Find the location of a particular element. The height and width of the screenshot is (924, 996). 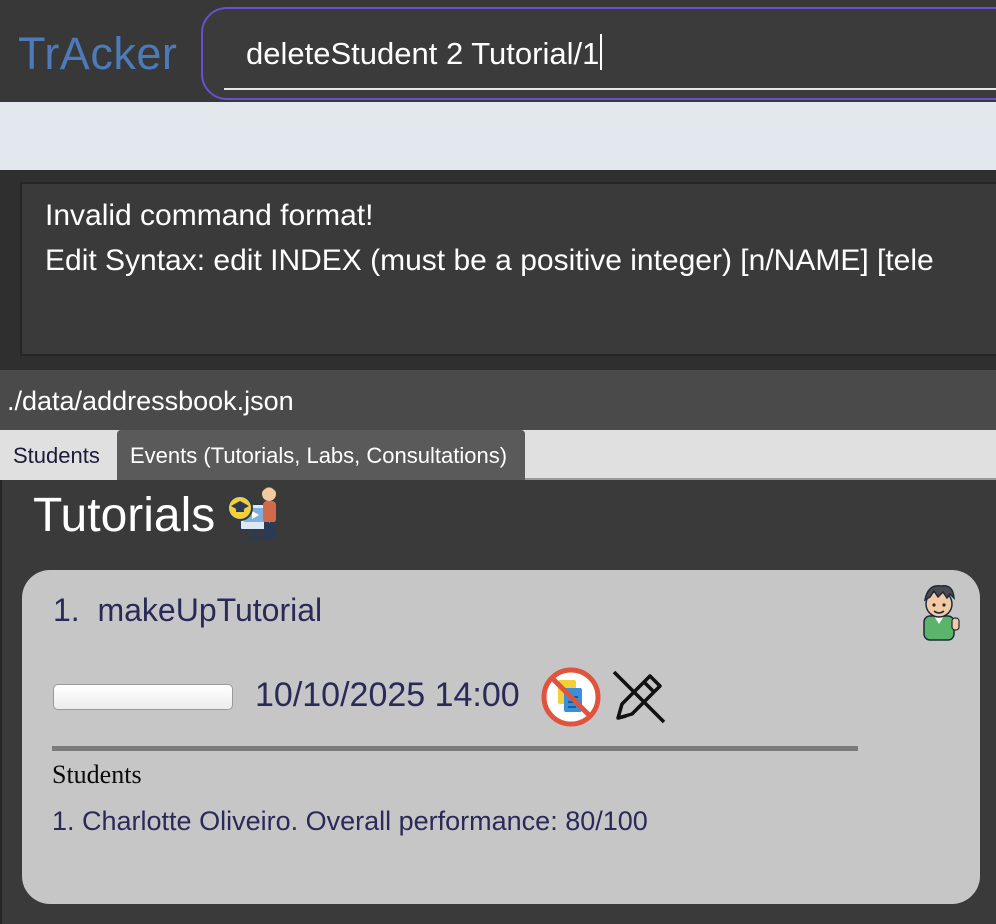

spacer-strip is located at coordinates (498, 136).